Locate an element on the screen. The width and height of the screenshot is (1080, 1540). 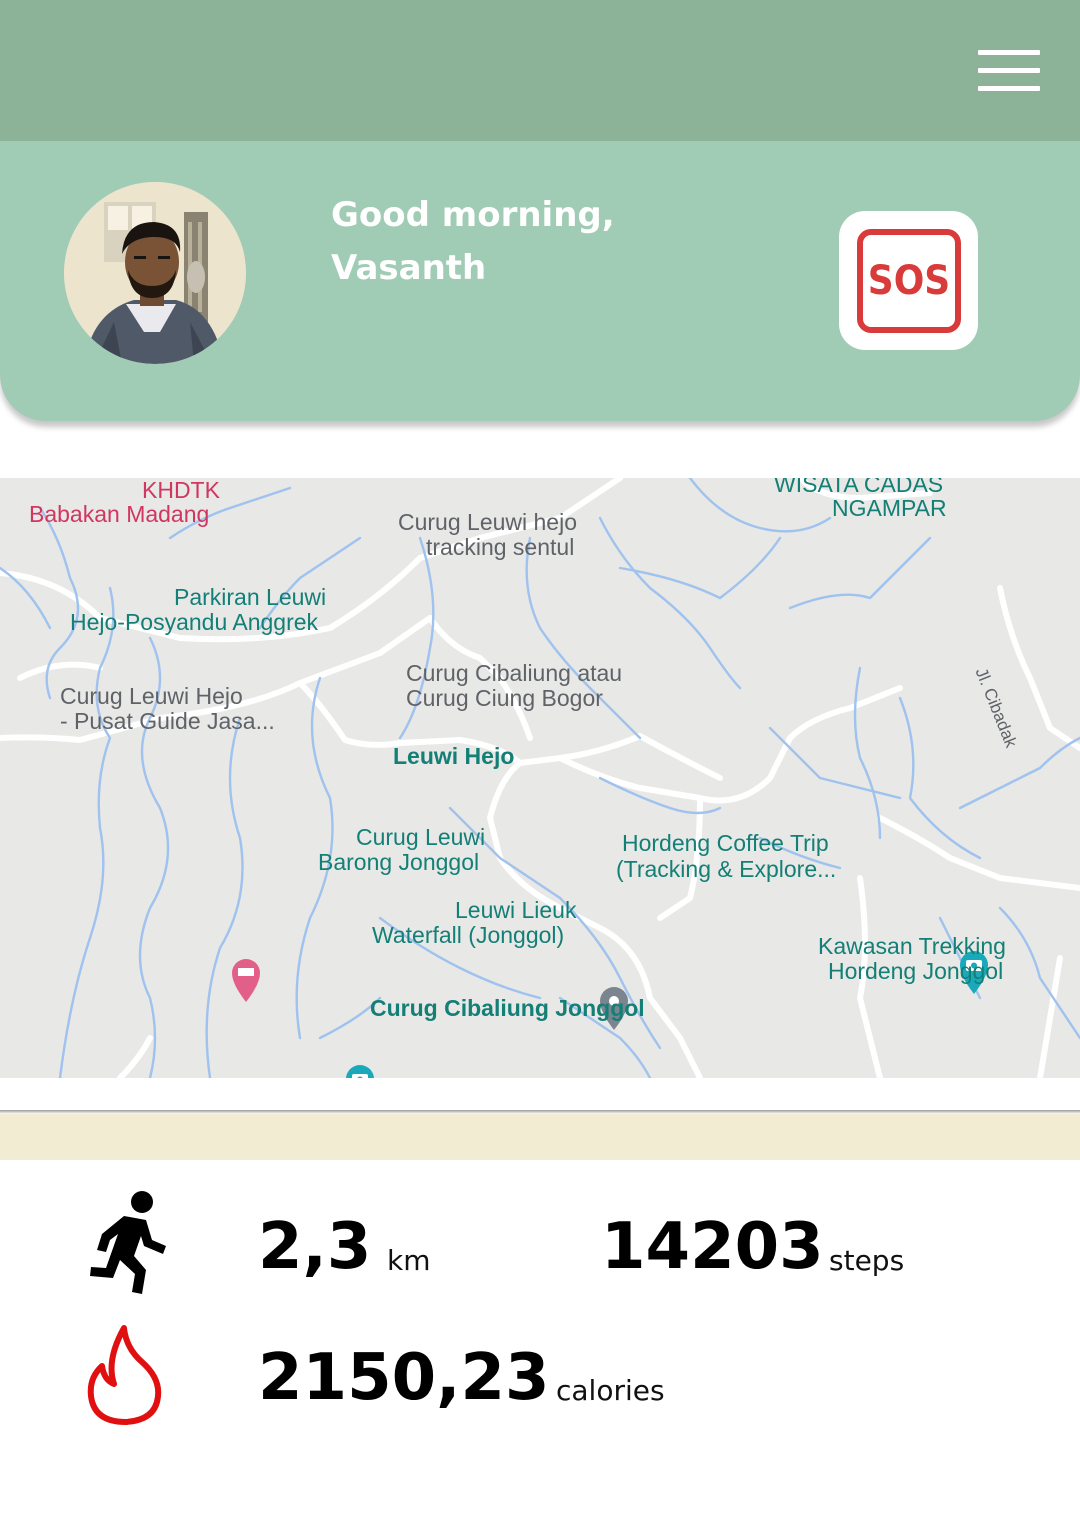
steps-value: 14203 is located at coordinates (712, 1247).